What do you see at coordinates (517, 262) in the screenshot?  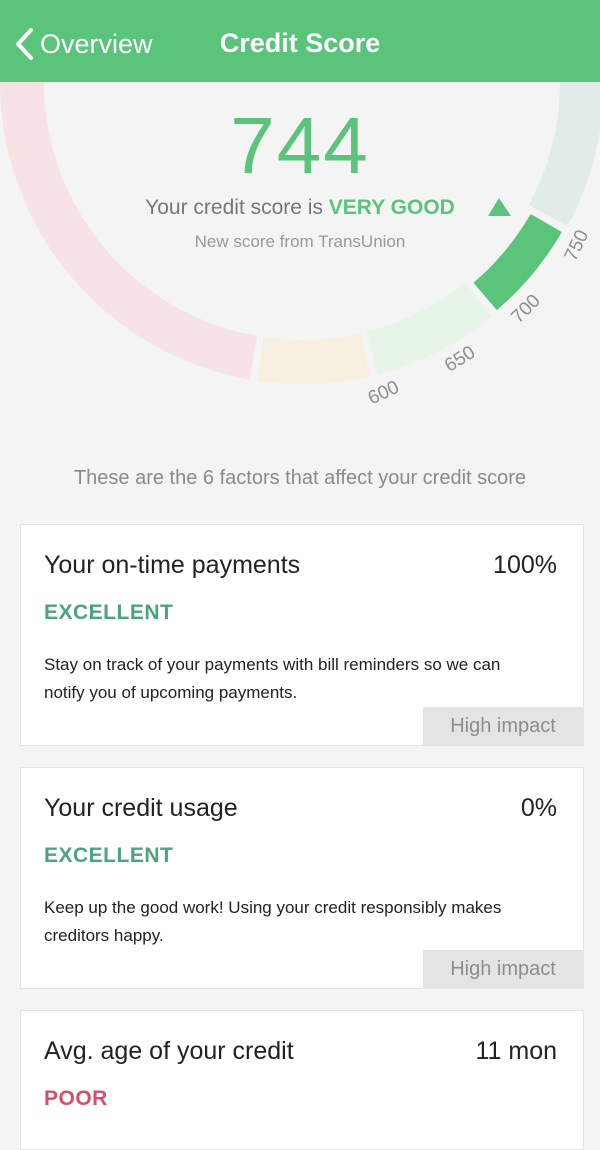 I see `gauge-segment-very-good` at bounding box center [517, 262].